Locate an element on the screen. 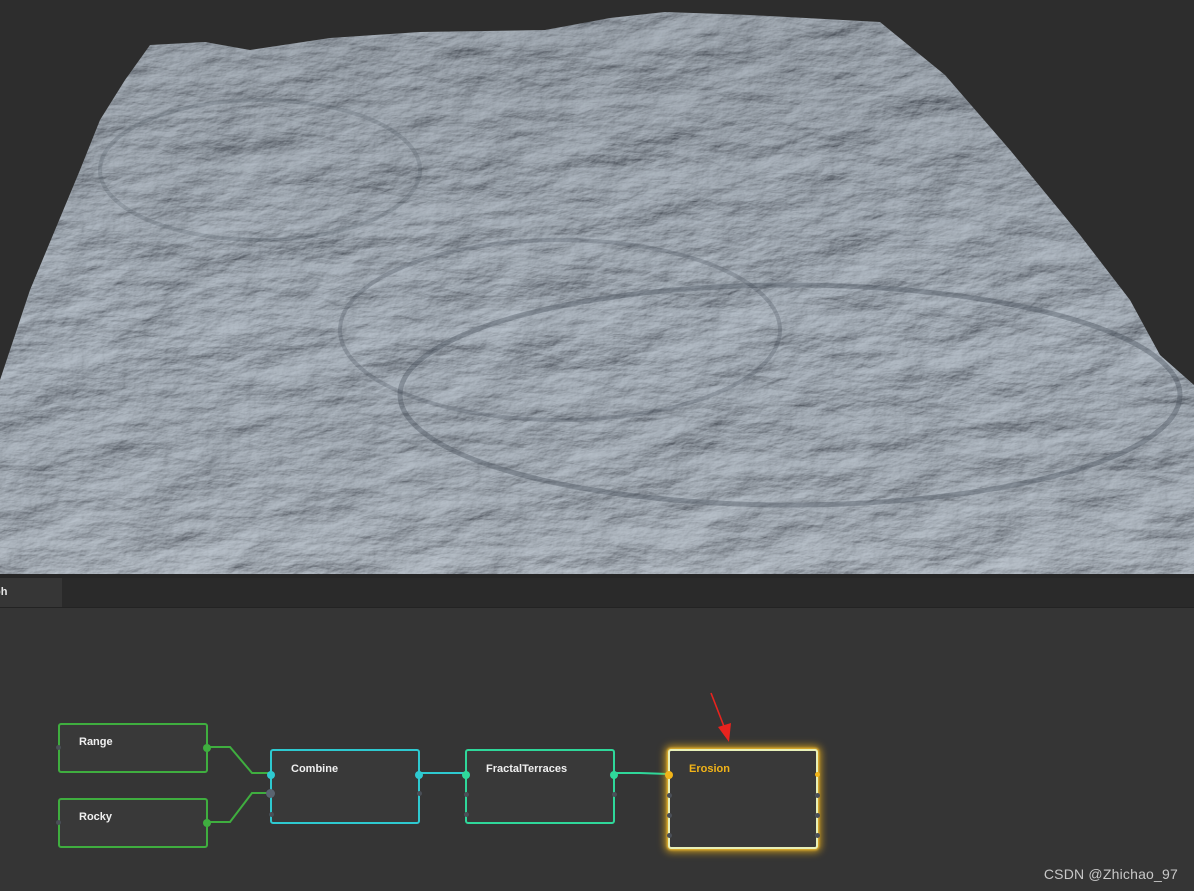 The height and width of the screenshot is (891, 1194). graph-tab-bar: ph is located at coordinates (597, 593).